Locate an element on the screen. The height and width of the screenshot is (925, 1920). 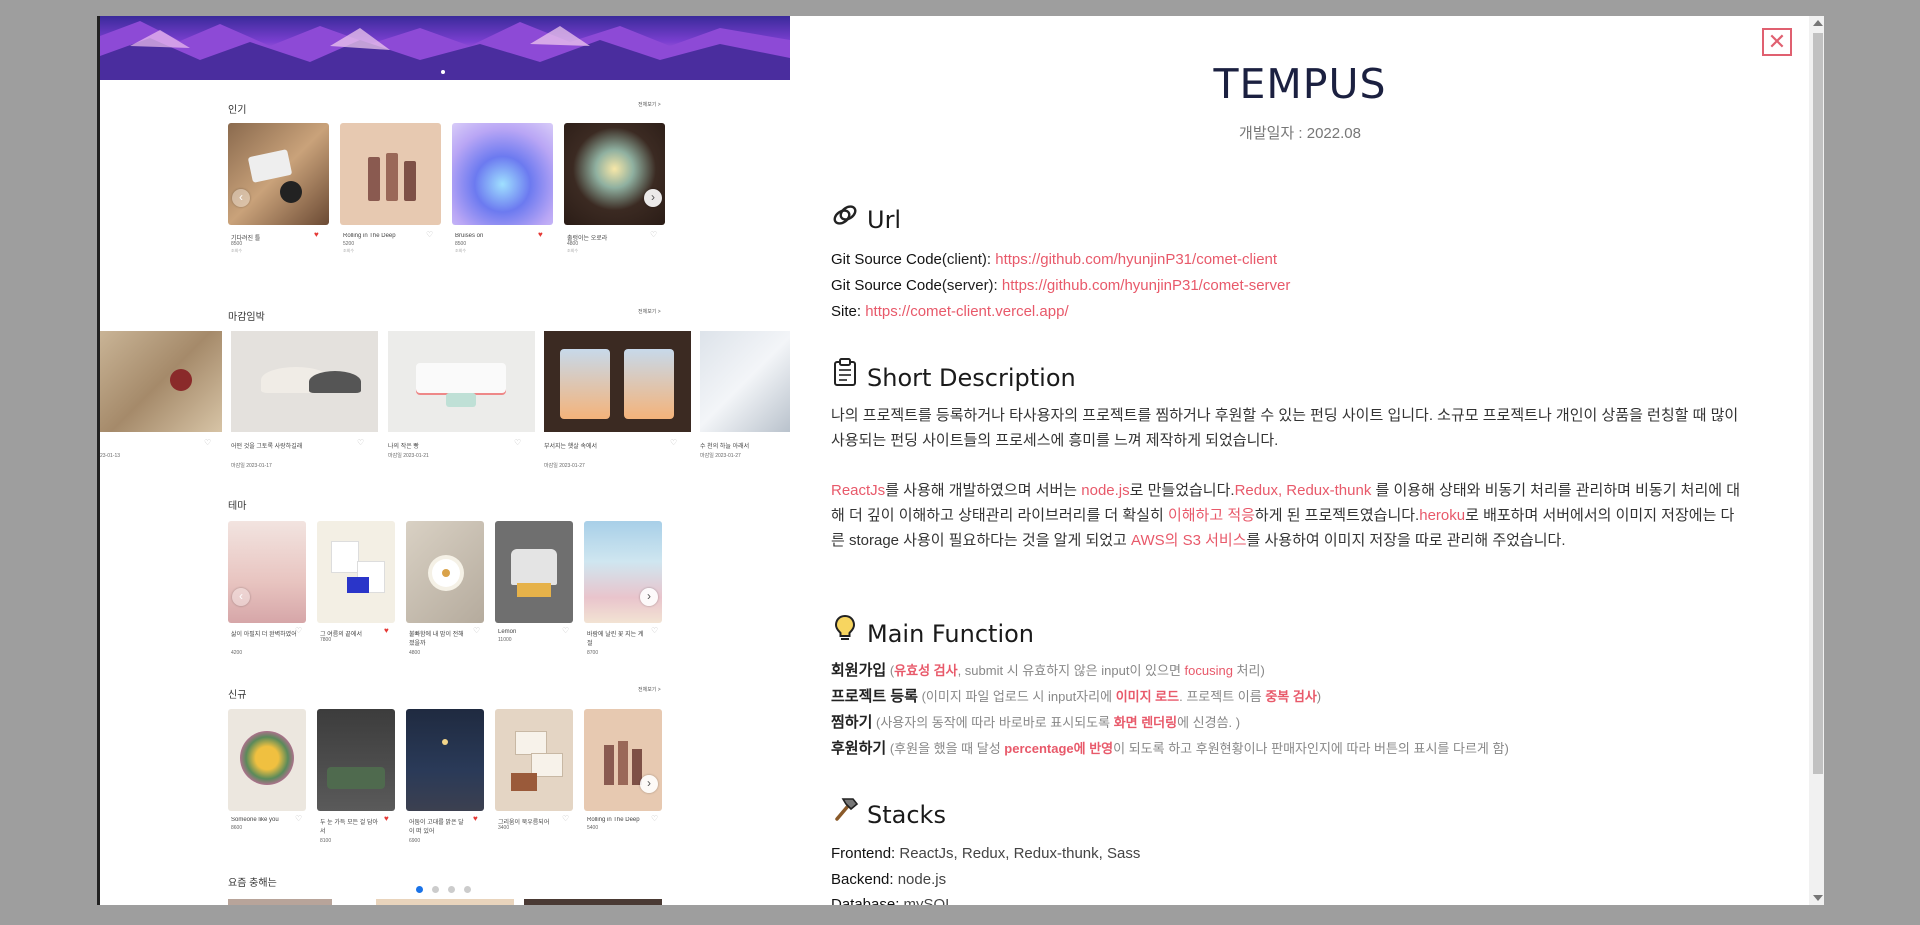
function-note: (후원을 했을 때 달성 is located at coordinates (945, 748).